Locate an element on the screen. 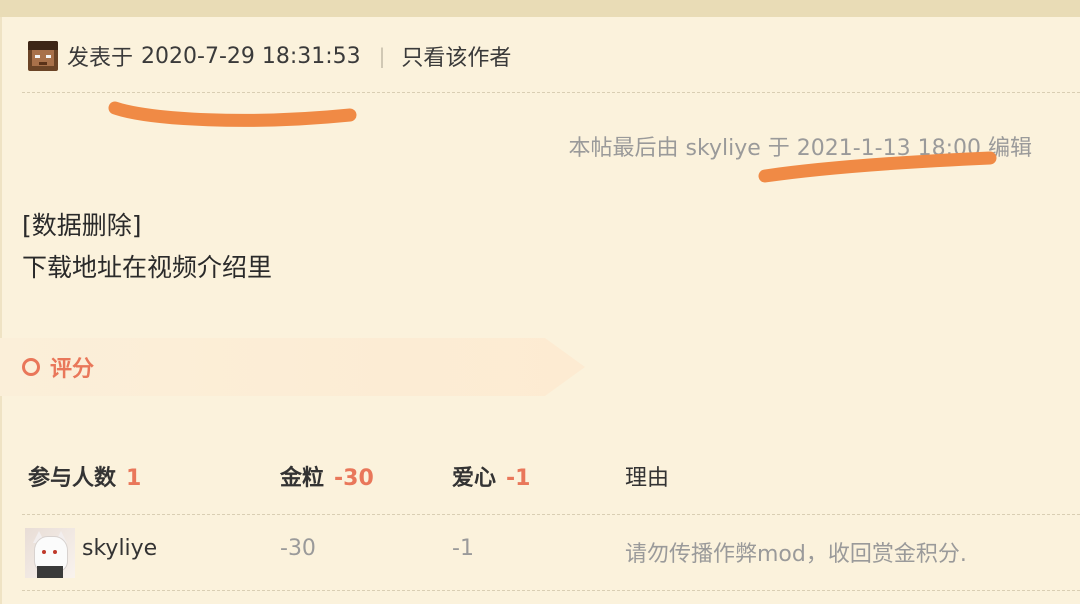 Image resolution: width=1080 pixels, height=604 pixels. participants-count: 1 is located at coordinates (134, 478).